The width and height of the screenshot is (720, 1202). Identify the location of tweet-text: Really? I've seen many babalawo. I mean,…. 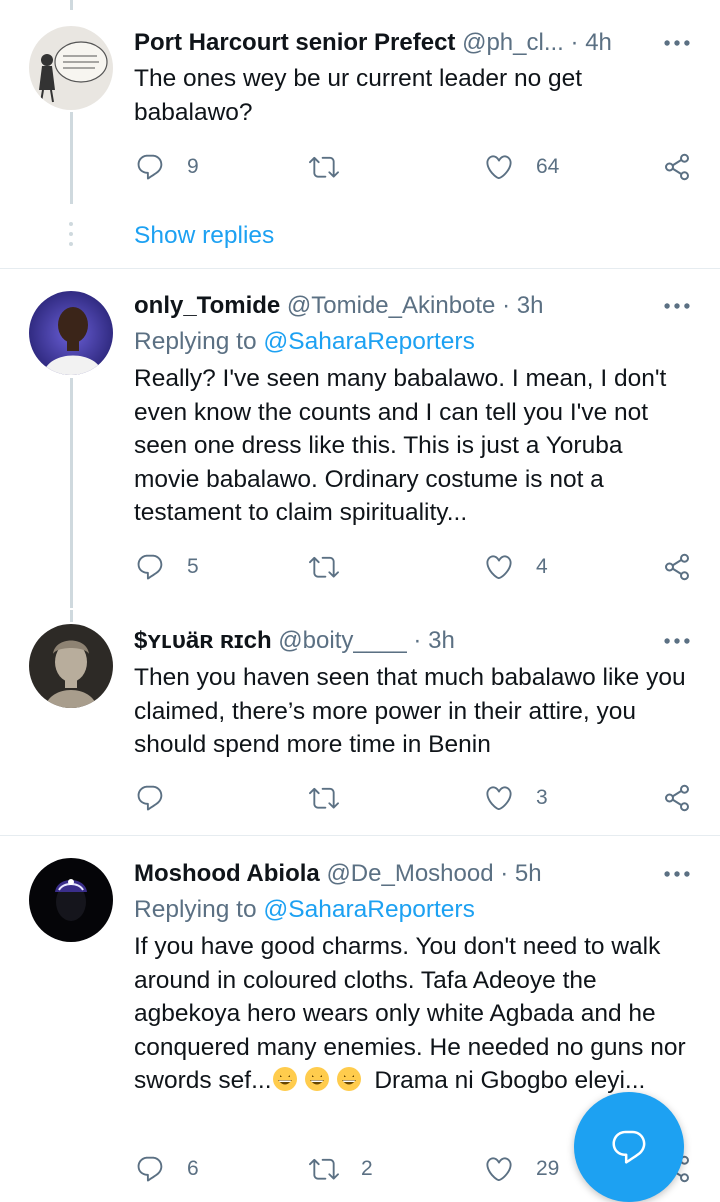
(400, 445).